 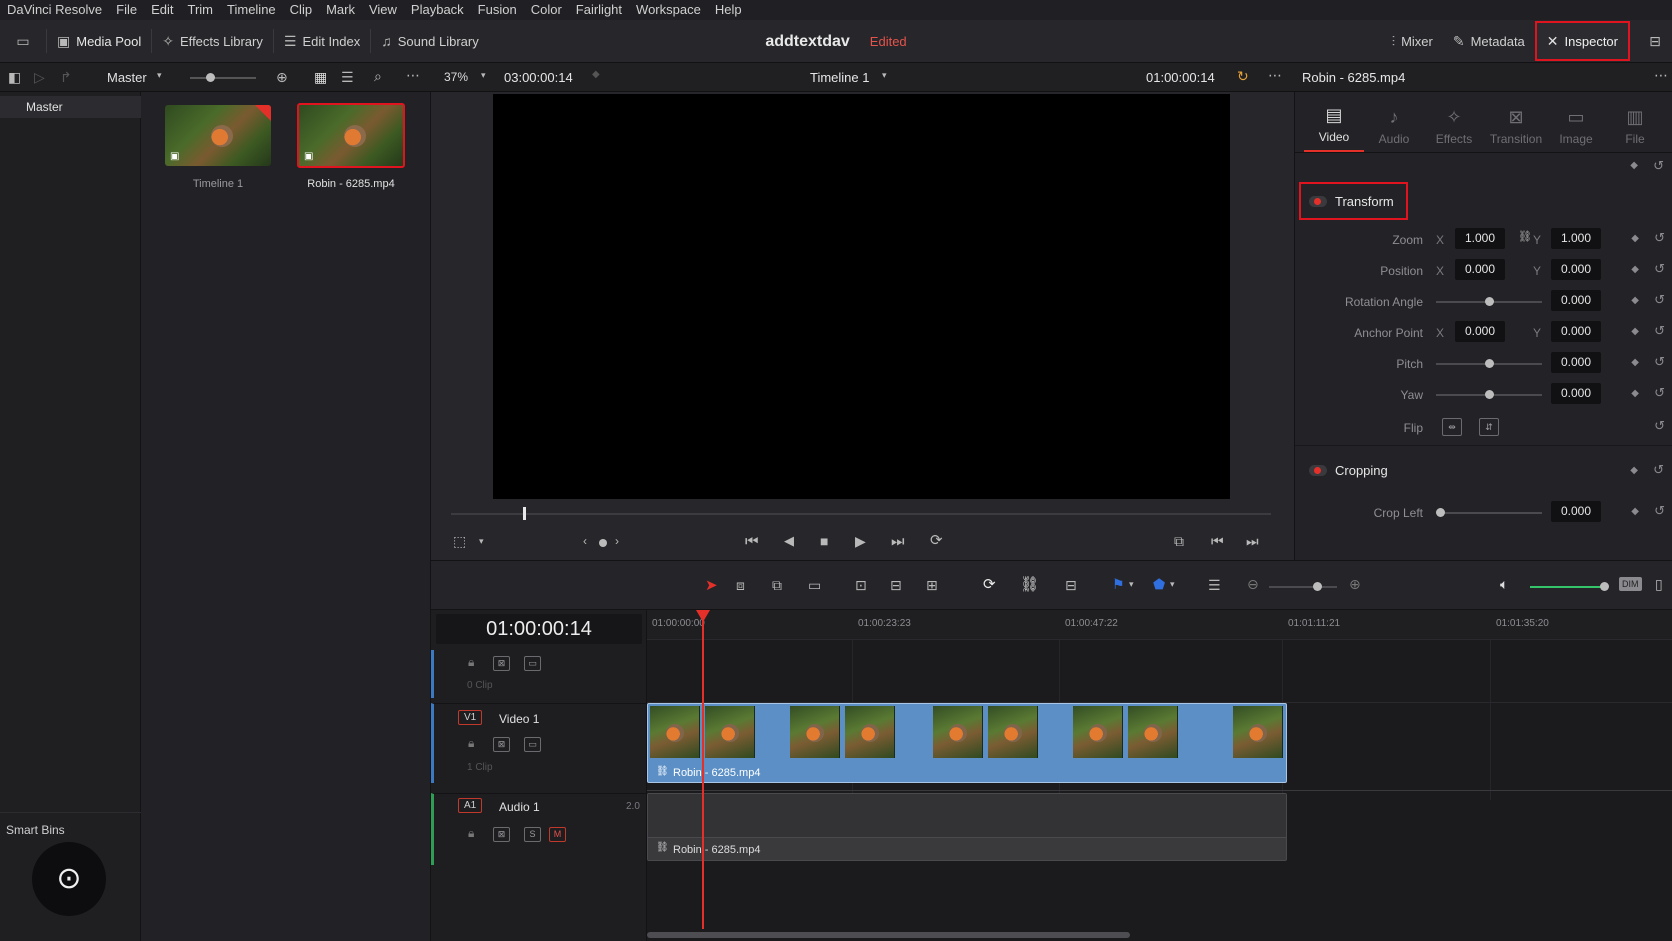 What do you see at coordinates (70, 824) in the screenshot?
I see `smart-bins-header: Smart Bins` at bounding box center [70, 824].